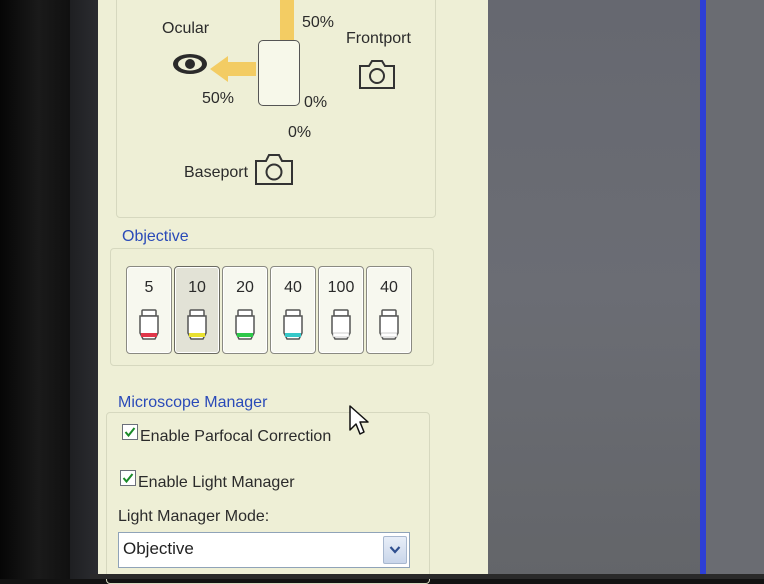  Describe the element at coordinates (84, 289) in the screenshot. I see `monitor-frame-edge` at that location.